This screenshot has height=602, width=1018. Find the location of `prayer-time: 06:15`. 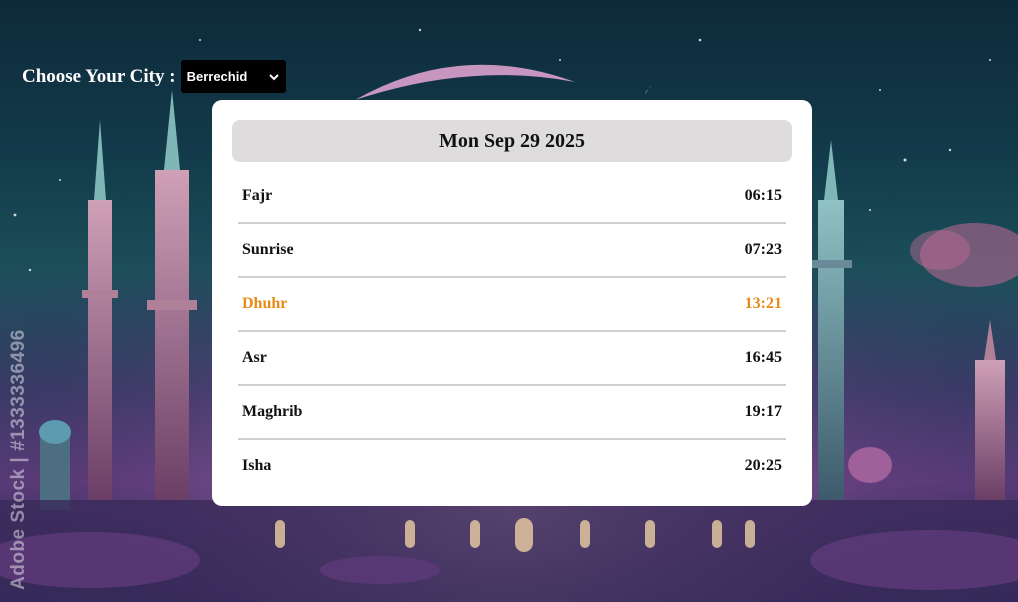

prayer-time: 06:15 is located at coordinates (763, 195).